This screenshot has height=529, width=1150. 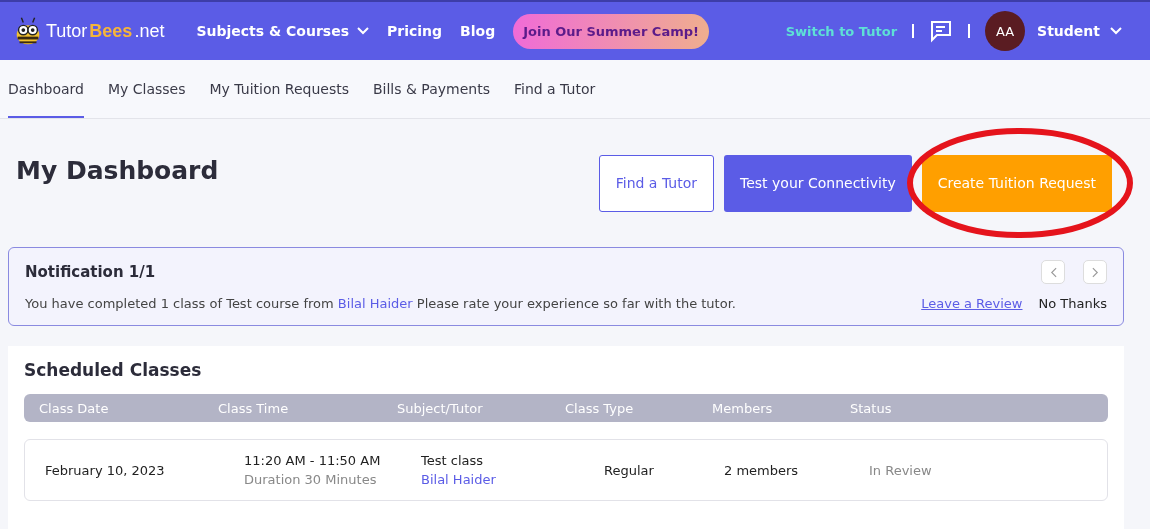 I want to click on no-thanks-link: No Thanks, so click(x=1072, y=303).